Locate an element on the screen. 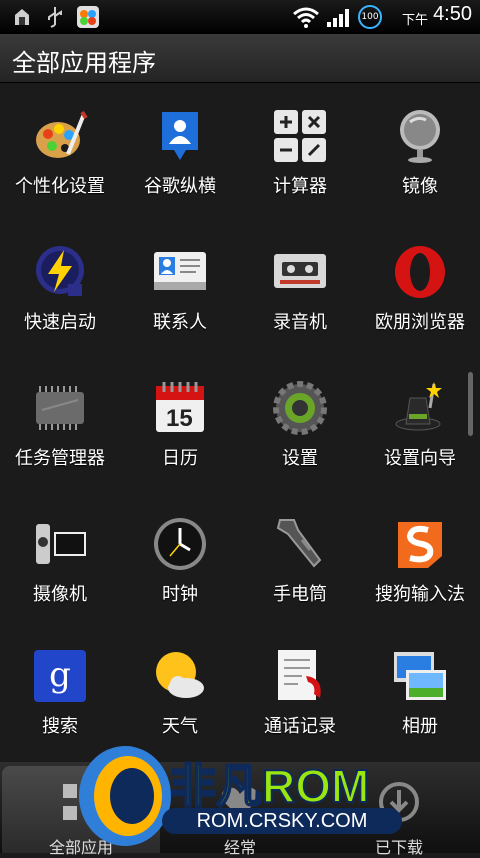 The height and width of the screenshot is (858, 480). app-label: 通话记录 is located at coordinates (300, 726).